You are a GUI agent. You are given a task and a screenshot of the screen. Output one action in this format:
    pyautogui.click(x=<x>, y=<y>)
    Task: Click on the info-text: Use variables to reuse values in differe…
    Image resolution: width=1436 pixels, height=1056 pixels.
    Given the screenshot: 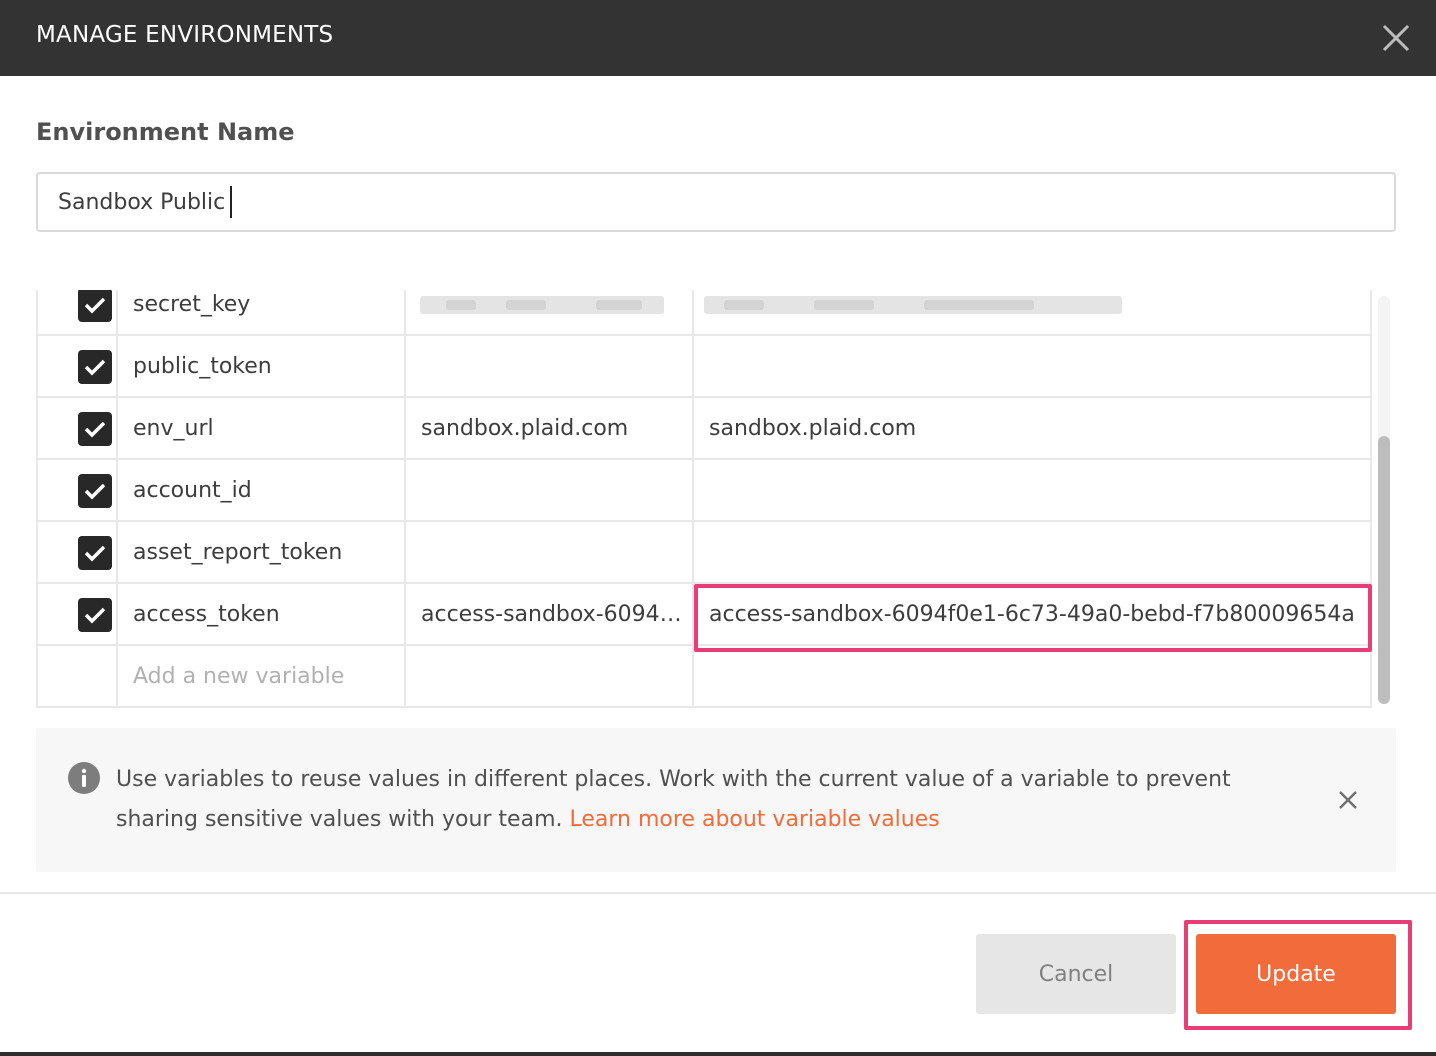 What is the action you would take?
    pyautogui.click(x=696, y=800)
    